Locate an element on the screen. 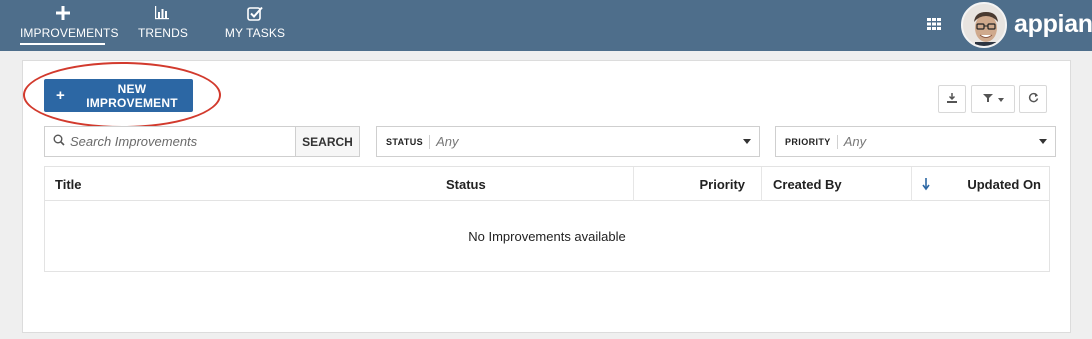  filter-icon is located at coordinates (987, 99).